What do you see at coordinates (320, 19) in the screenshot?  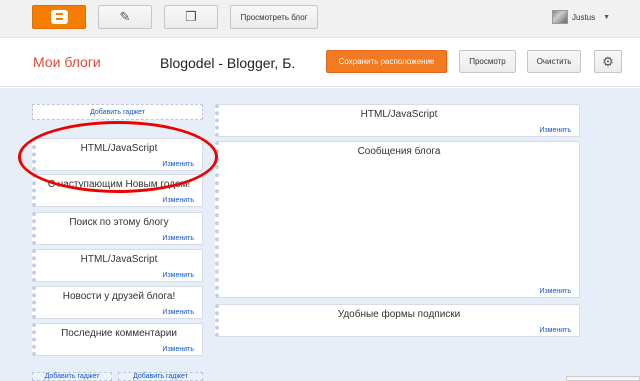 I see `top-toolbar: ✎ ❐ Просмотреть блог Justus ▼` at bounding box center [320, 19].